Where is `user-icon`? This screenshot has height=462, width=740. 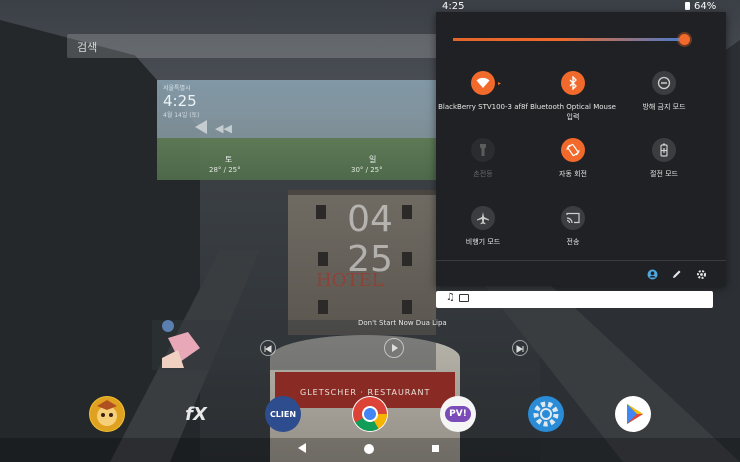 user-icon is located at coordinates (652, 274).